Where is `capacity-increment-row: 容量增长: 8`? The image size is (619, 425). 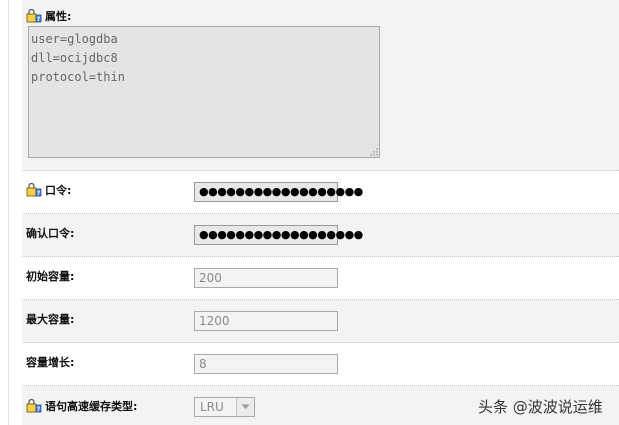 capacity-increment-row: 容量增长: 8 is located at coordinates (320, 364).